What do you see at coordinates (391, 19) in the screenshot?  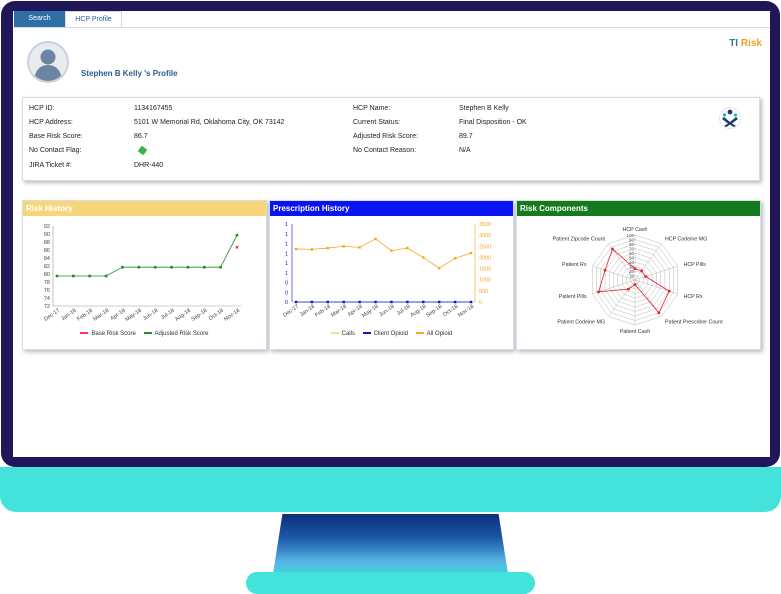 I see `tab-bar: Search HCP Profile` at bounding box center [391, 19].